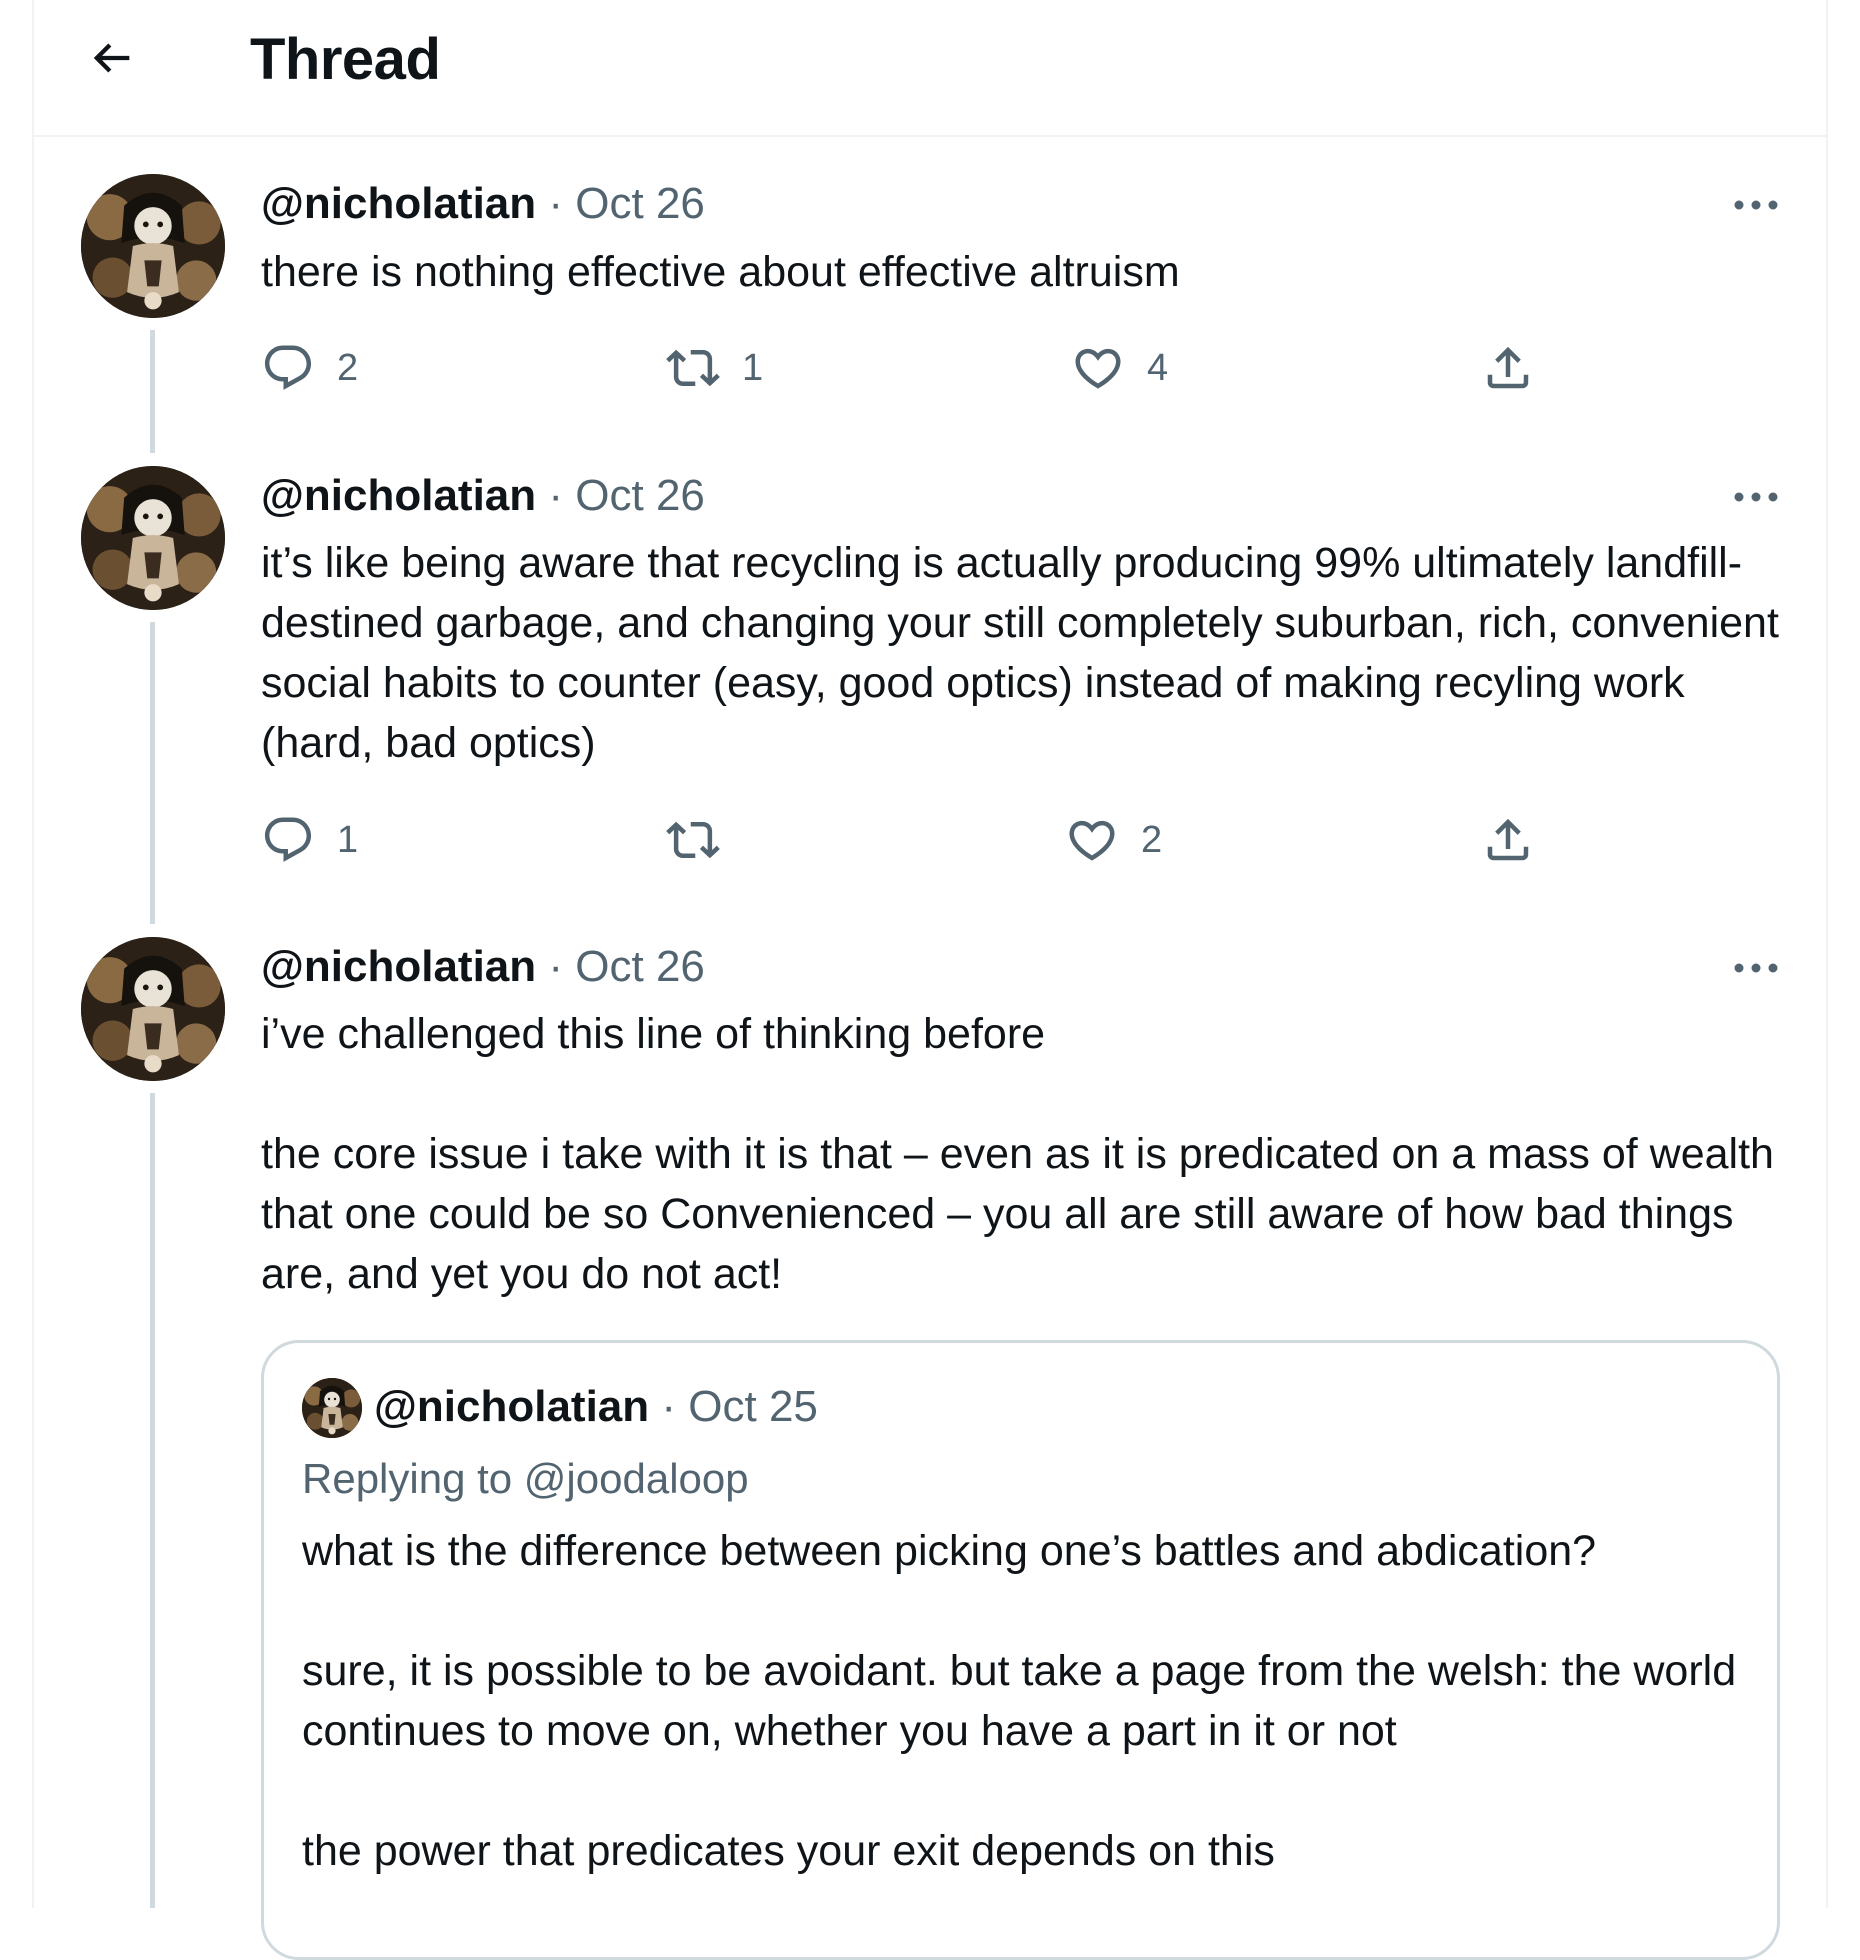  I want to click on retweet-button, so click(704, 840).